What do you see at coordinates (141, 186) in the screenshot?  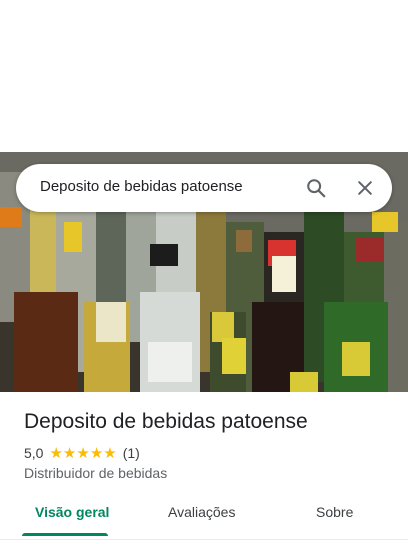 I see `search-query-text: Deposito de bebidas patoense` at bounding box center [141, 186].